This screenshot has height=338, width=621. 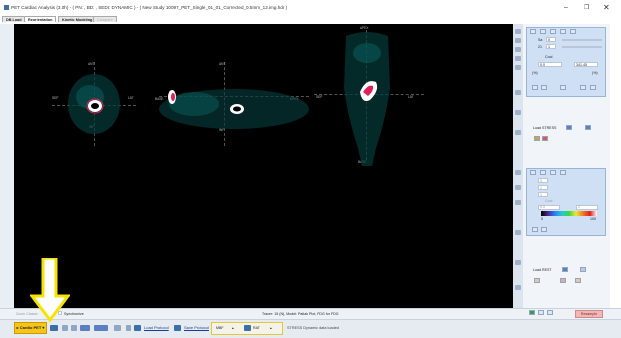 What do you see at coordinates (563, 87) in the screenshot?
I see `apply-icon` at bounding box center [563, 87].